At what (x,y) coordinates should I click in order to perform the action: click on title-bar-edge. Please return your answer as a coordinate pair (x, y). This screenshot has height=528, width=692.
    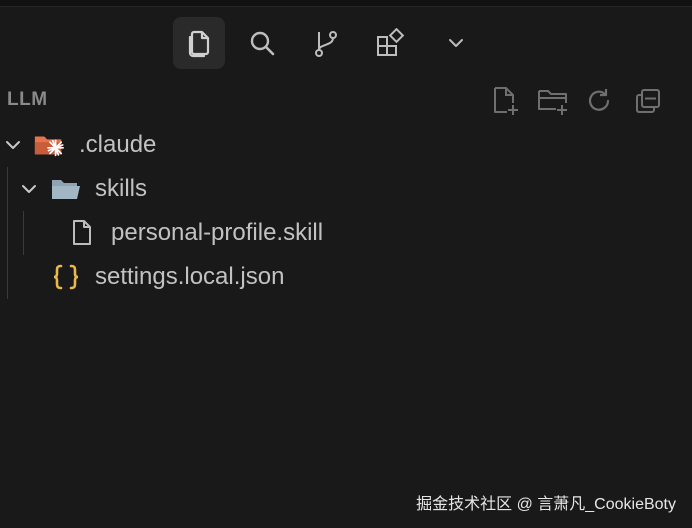
    Looking at the image, I should click on (346, 3).